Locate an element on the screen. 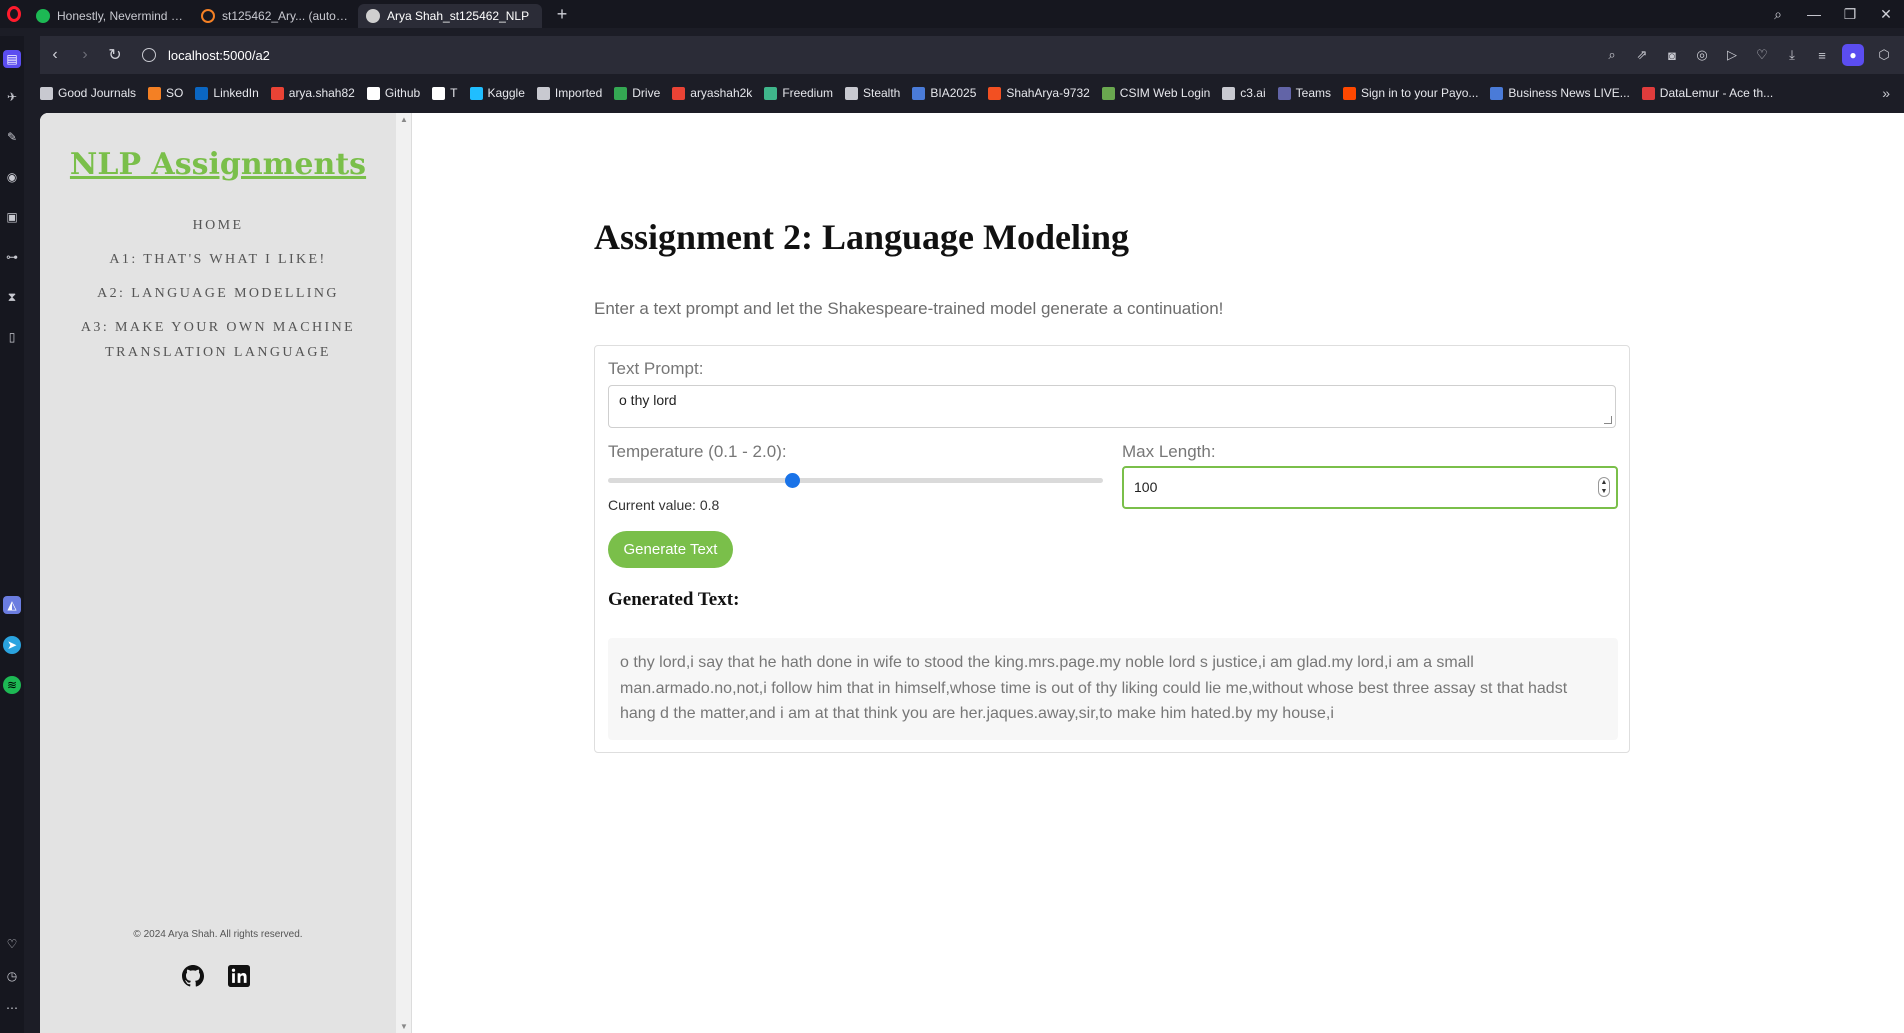 The image size is (1904, 1033). back-icon: ‹ is located at coordinates (55, 55).